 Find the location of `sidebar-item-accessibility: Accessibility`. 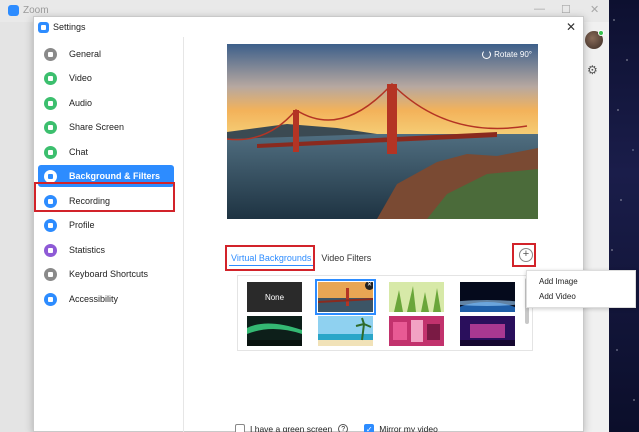

sidebar-item-accessibility: Accessibility is located at coordinates (106, 299).